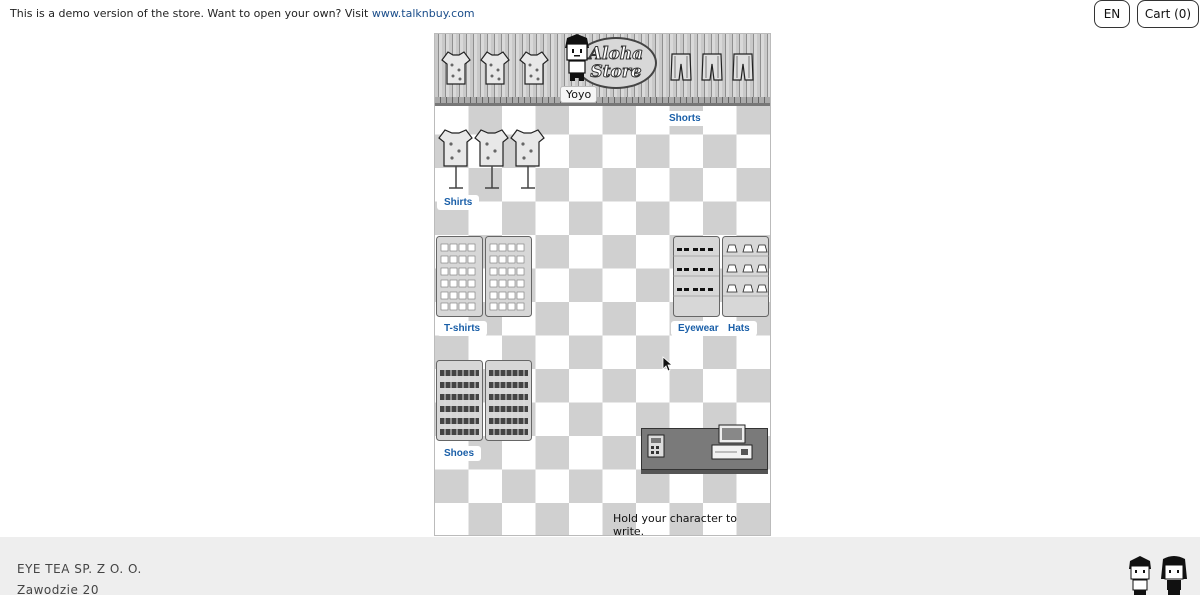 This screenshot has width=1200, height=595. Describe the element at coordinates (462, 328) in the screenshot. I see `section-label-tshirts: T-shirts` at that location.